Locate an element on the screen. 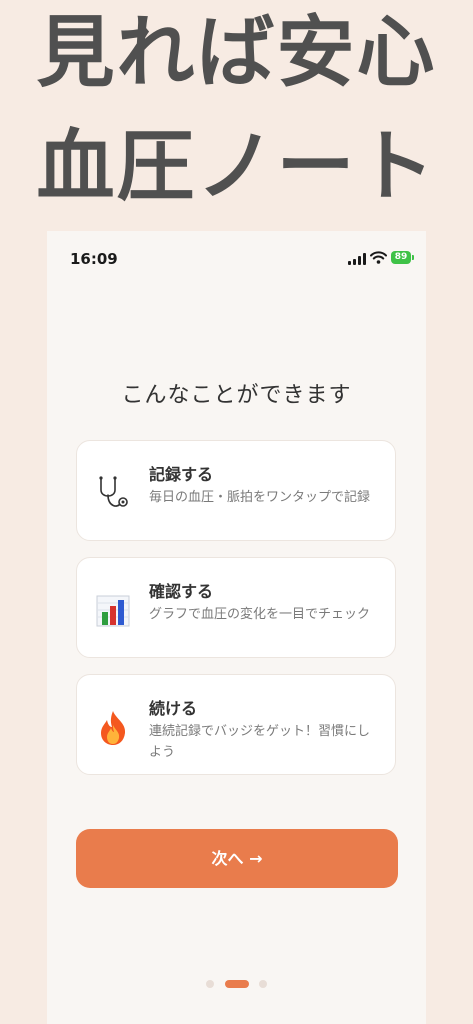 This screenshot has height=1024, width=473. feature-card-check: 確認する グラフで血圧の変化を一目でチェック is located at coordinates (236, 607).